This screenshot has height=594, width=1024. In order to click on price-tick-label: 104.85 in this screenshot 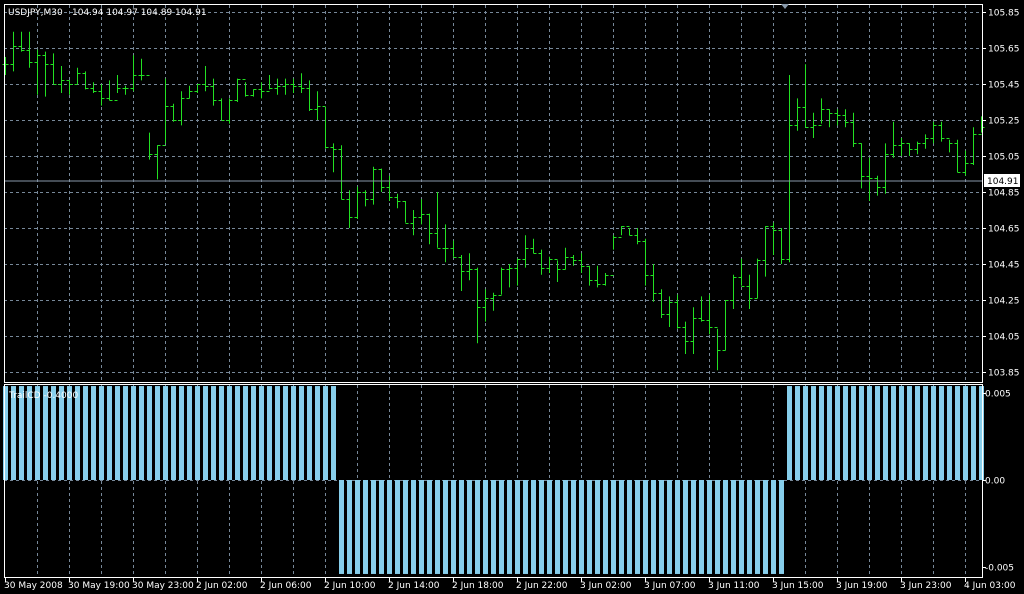, I will do `click(1004, 194)`.